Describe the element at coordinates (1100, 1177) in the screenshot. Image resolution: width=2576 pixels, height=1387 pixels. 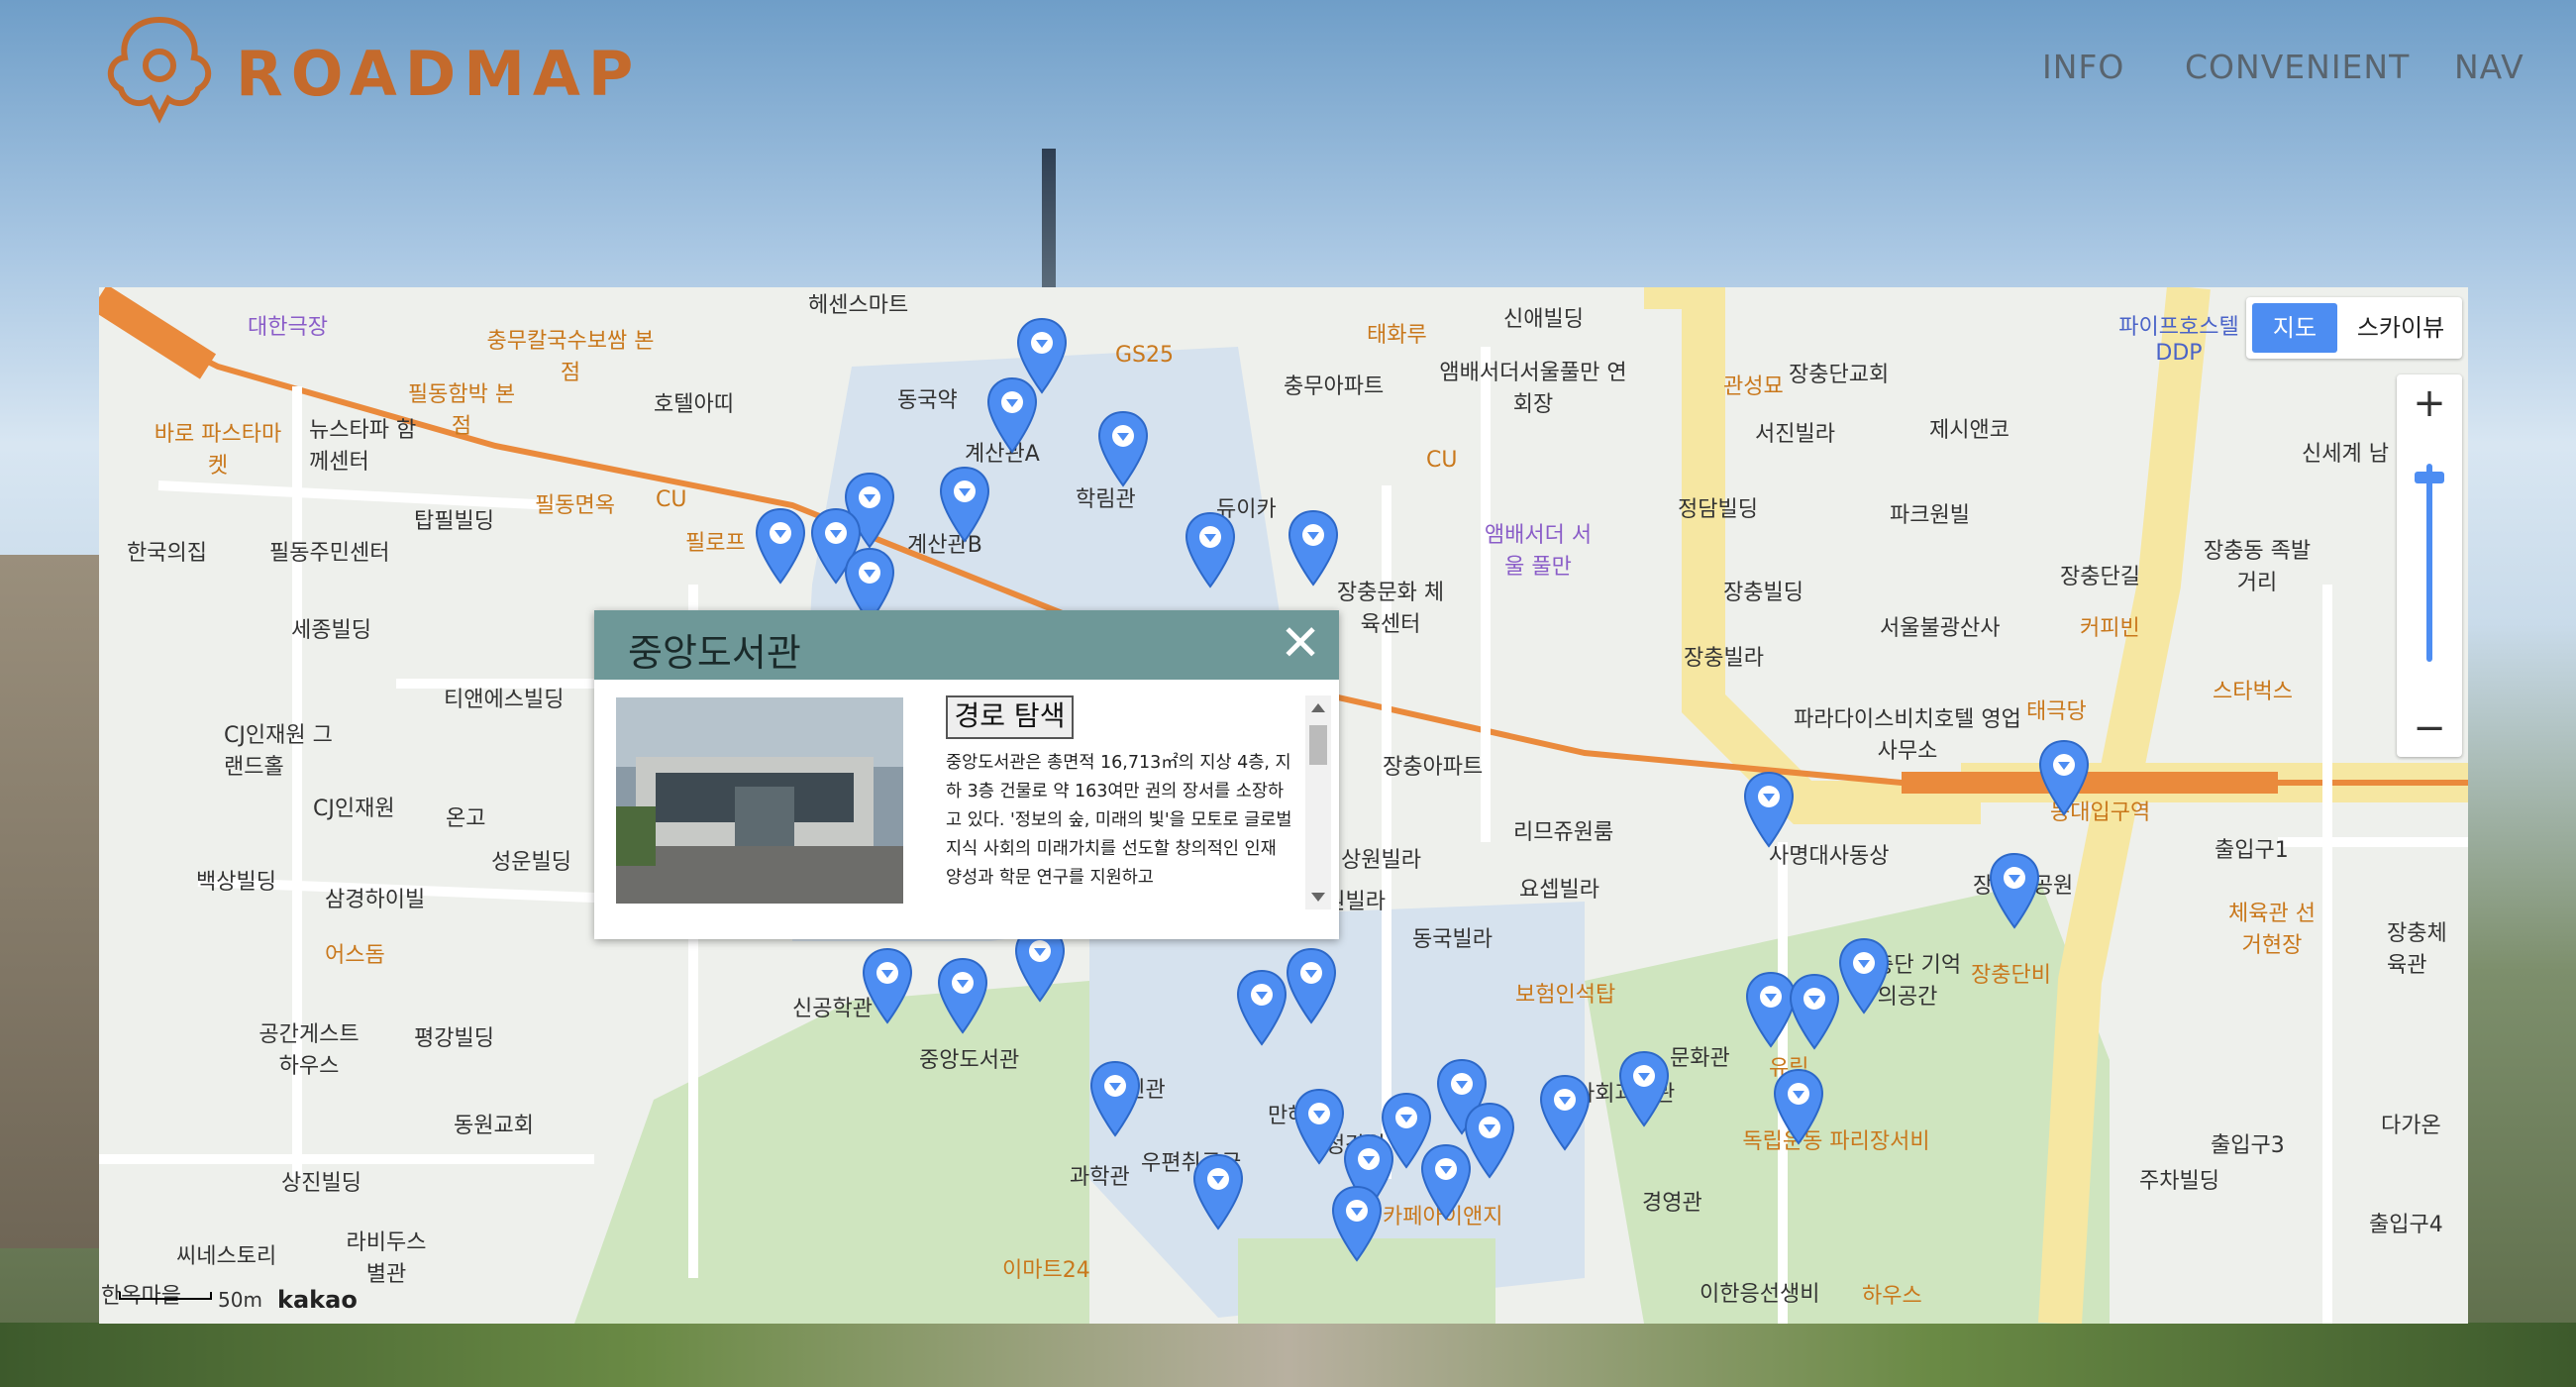
I see `map-label: 과학관` at that location.